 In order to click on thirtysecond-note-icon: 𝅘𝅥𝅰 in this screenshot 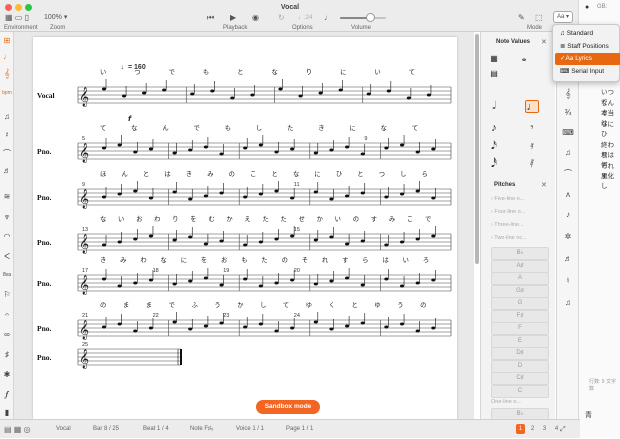, I will do `click(494, 164)`.